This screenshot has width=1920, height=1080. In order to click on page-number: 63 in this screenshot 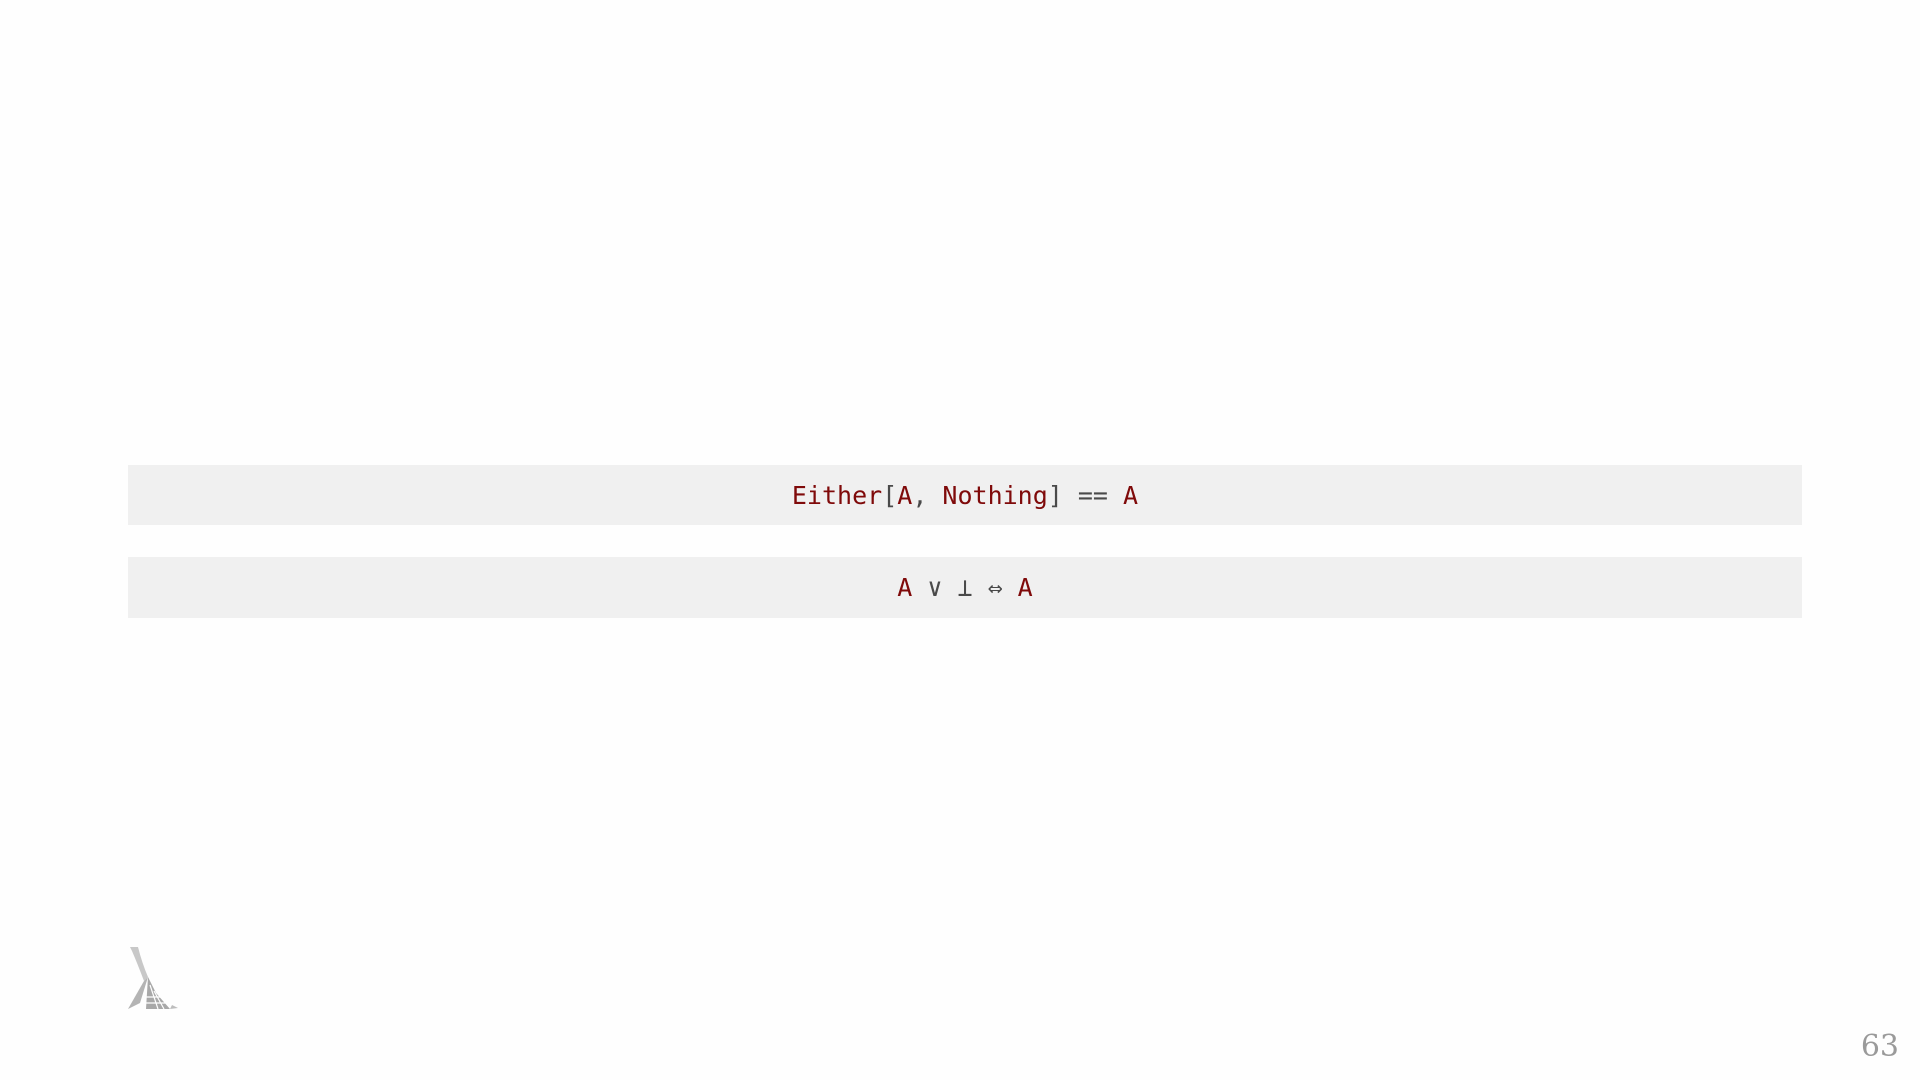, I will do `click(1879, 1046)`.